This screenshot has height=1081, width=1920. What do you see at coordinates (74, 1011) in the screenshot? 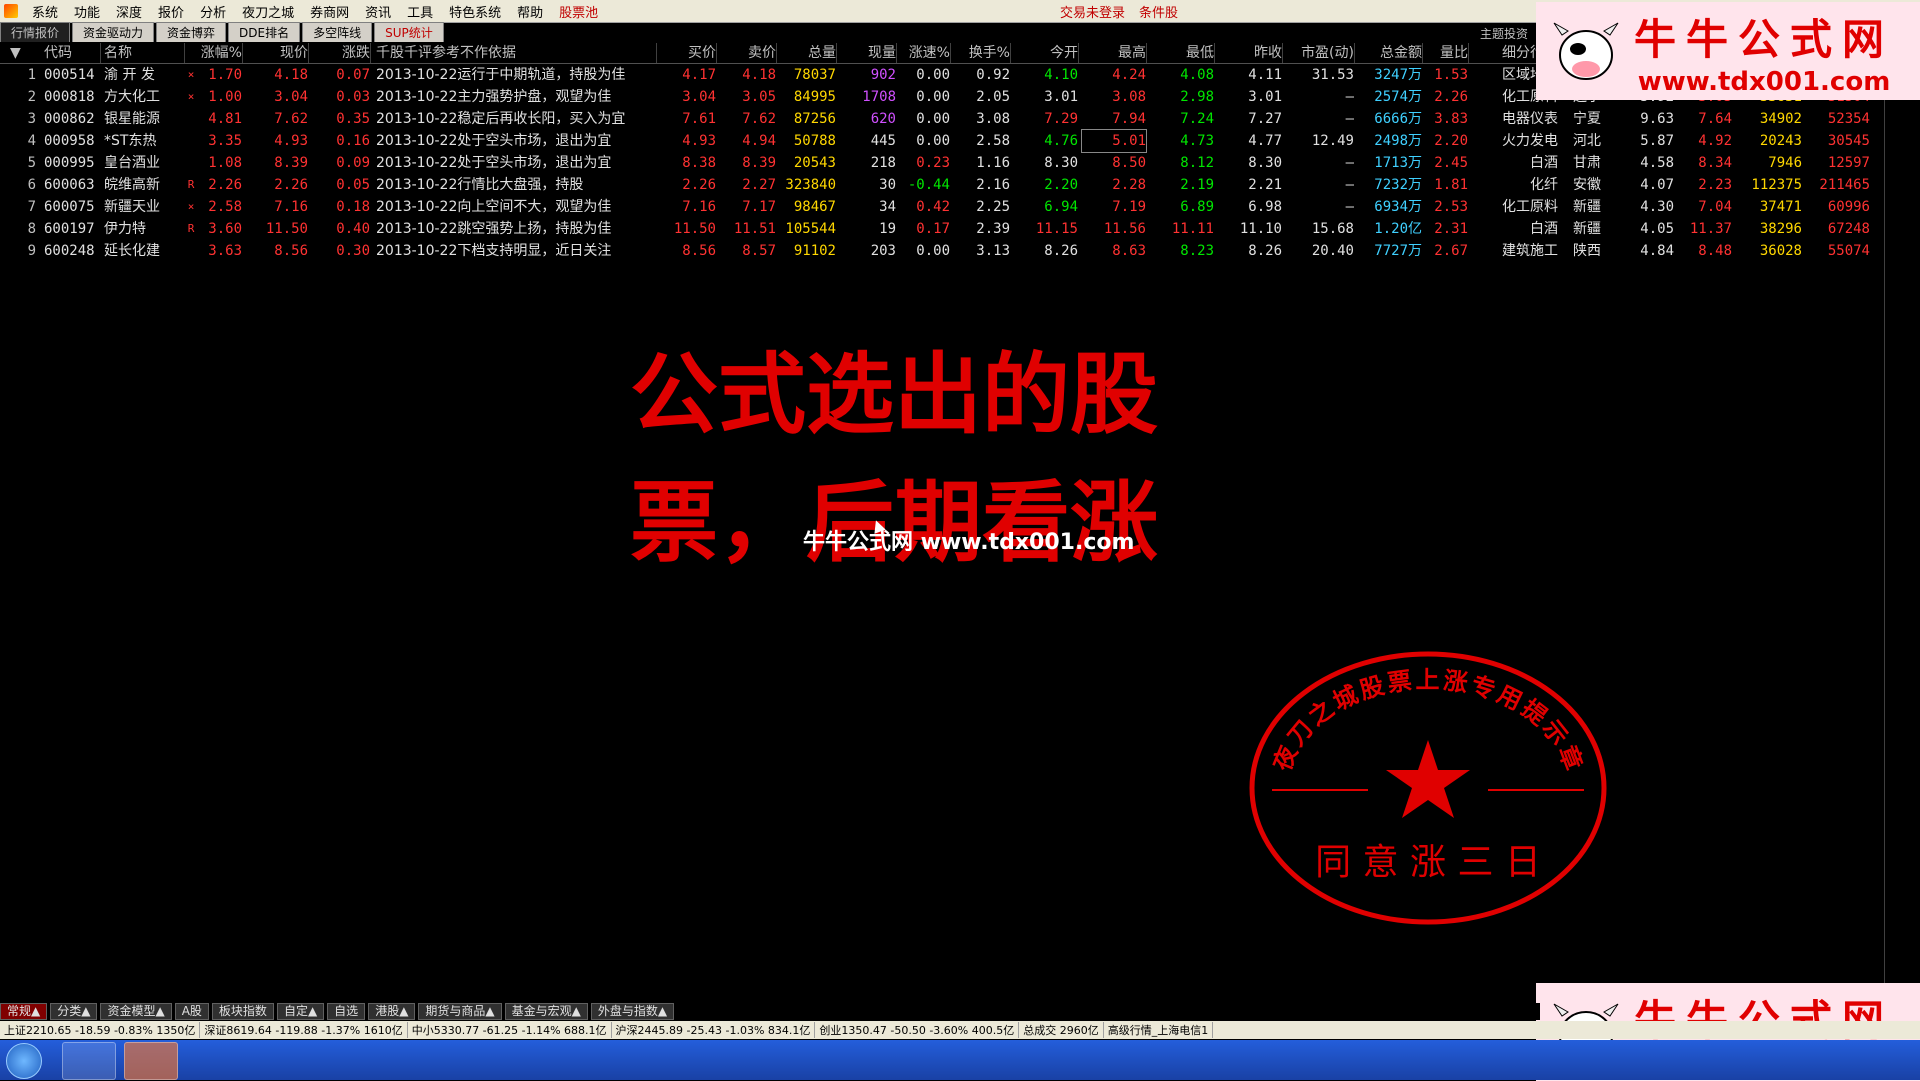
I see `category-tab: 分类▲` at bounding box center [74, 1011].